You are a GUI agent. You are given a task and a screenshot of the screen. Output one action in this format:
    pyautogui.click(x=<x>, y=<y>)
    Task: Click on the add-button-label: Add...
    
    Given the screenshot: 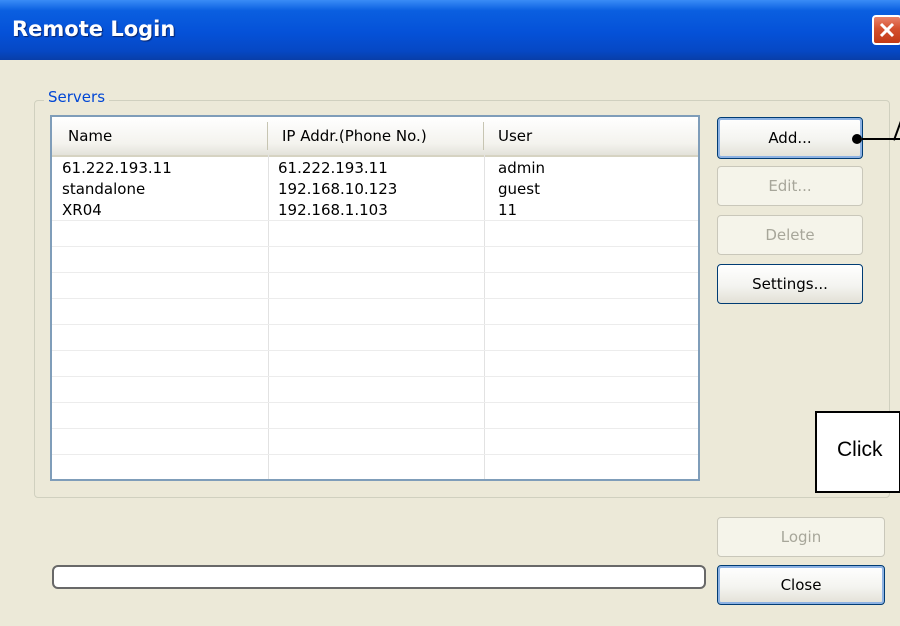 What is the action you would take?
    pyautogui.click(x=790, y=138)
    